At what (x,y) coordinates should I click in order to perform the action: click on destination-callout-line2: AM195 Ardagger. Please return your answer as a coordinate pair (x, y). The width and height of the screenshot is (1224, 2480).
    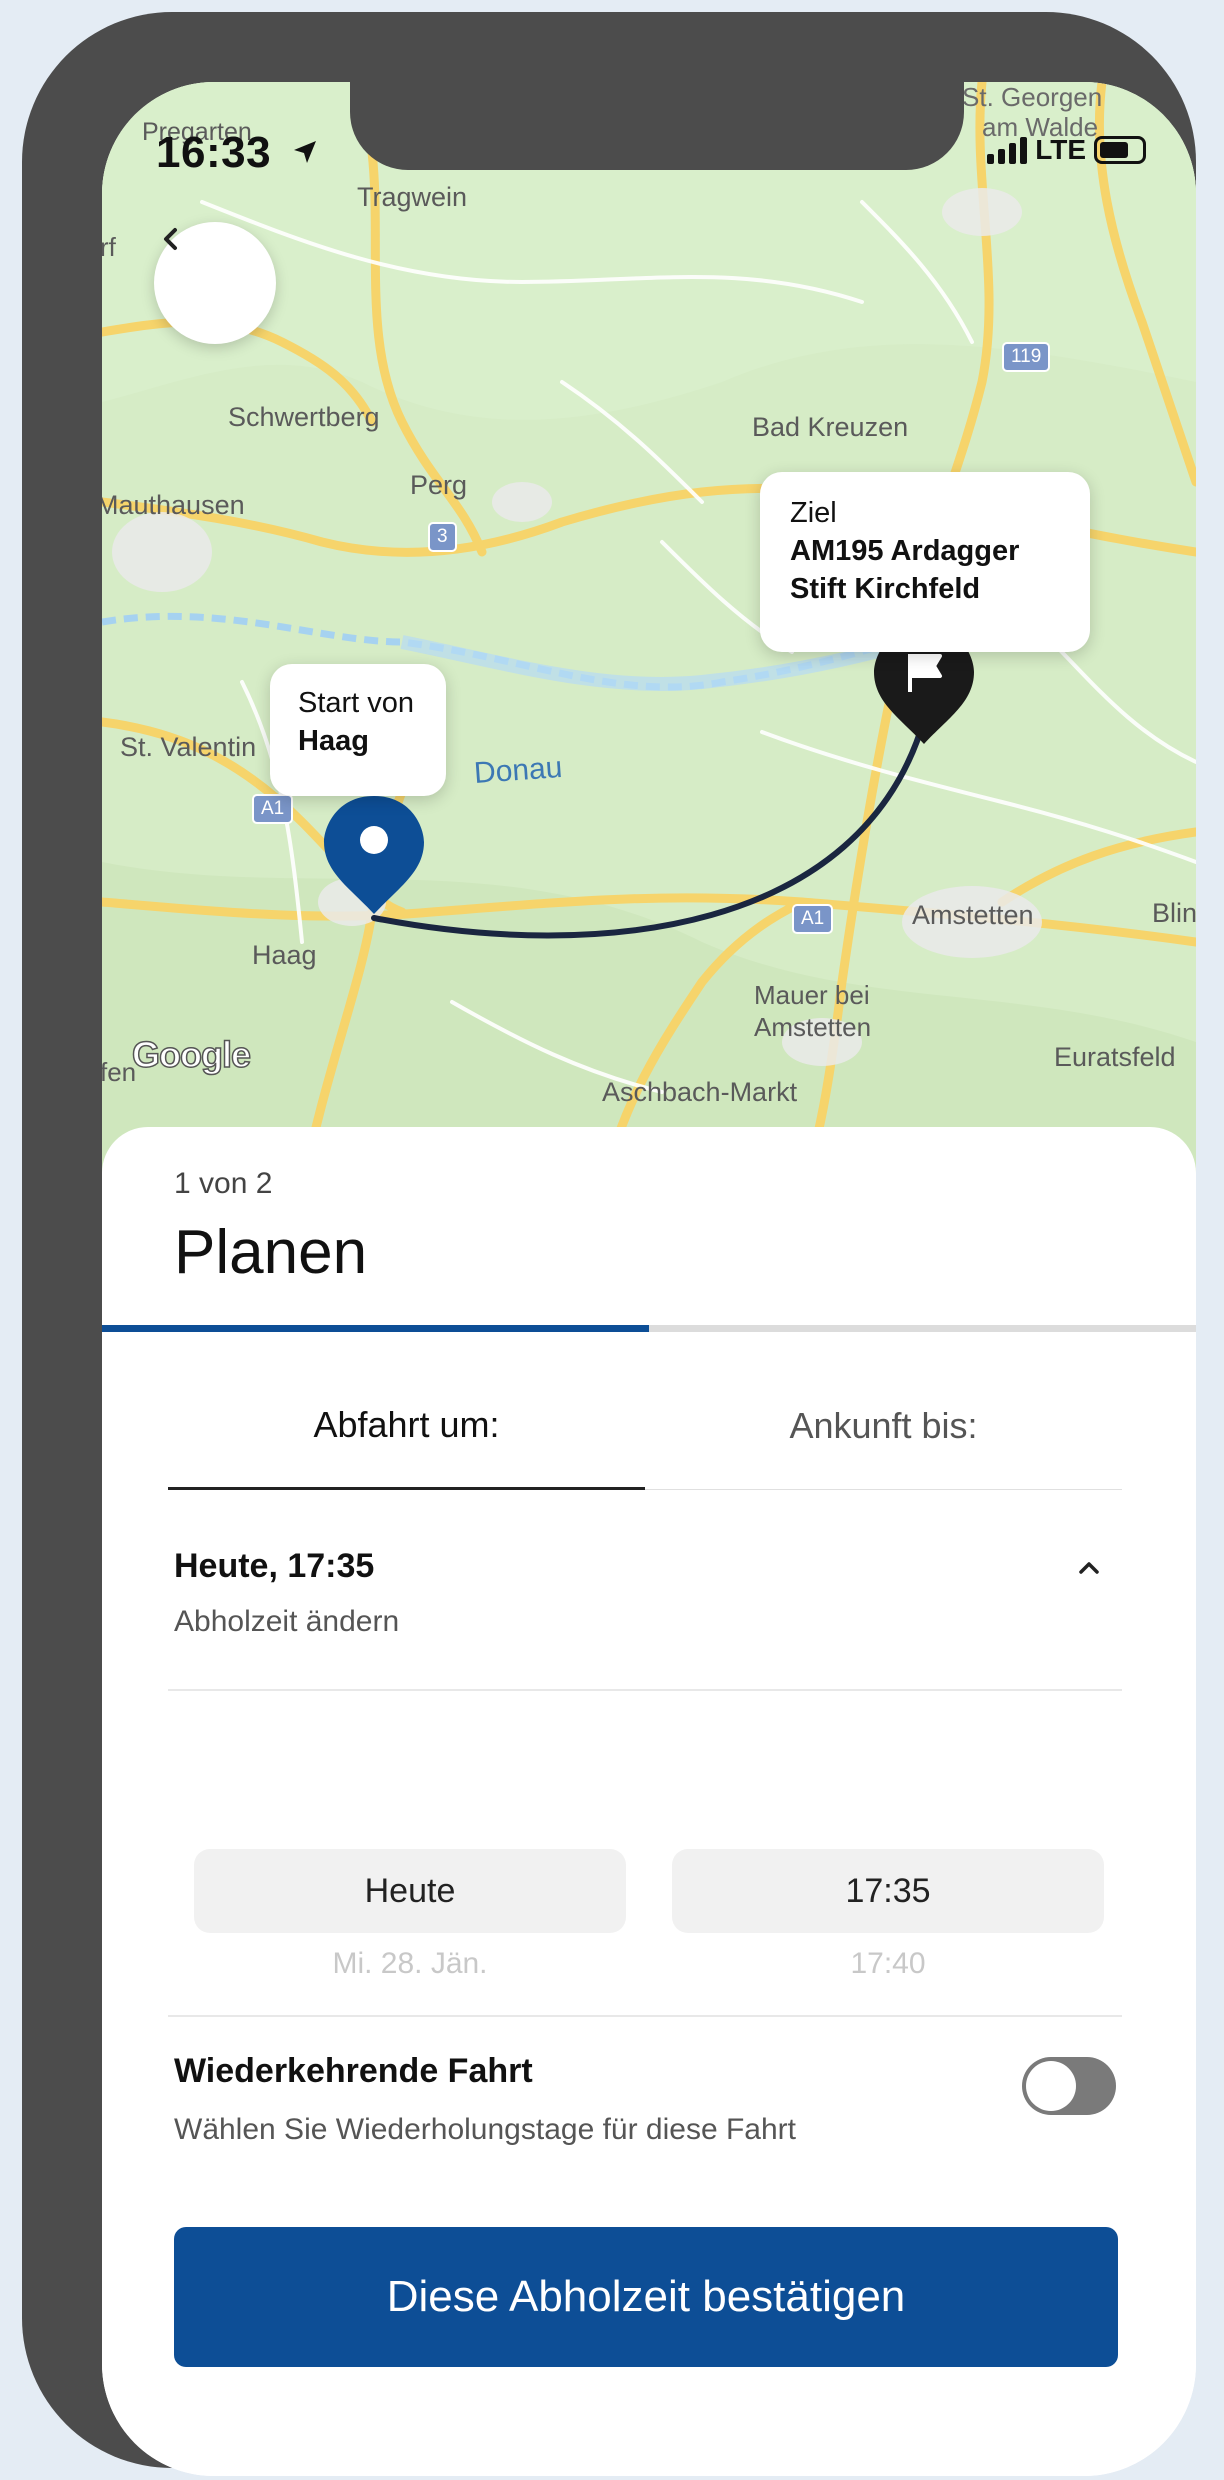
    Looking at the image, I should click on (905, 551).